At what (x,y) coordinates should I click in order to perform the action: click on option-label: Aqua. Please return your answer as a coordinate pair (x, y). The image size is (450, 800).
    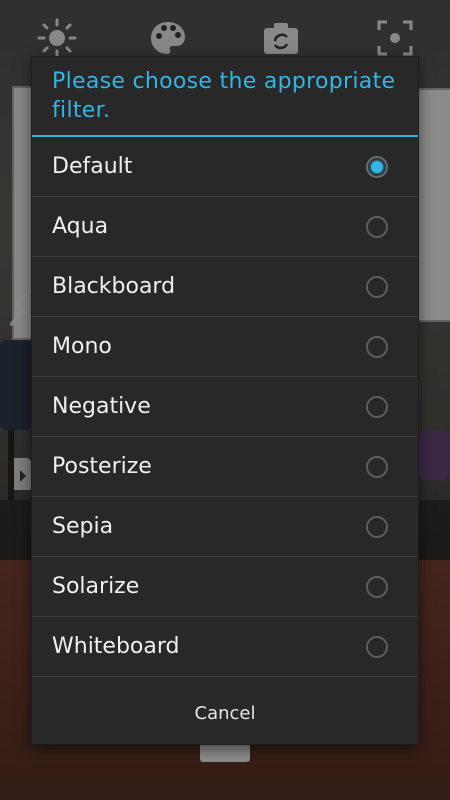
    Looking at the image, I should click on (80, 226).